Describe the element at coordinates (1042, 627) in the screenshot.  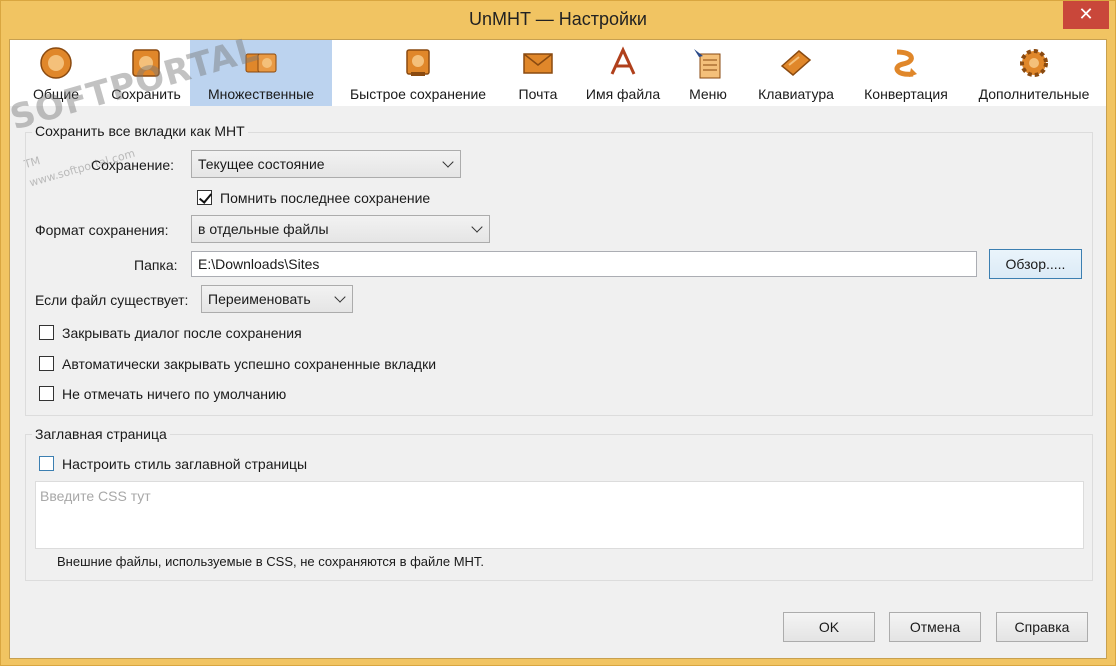
I see `help-button: Справка` at that location.